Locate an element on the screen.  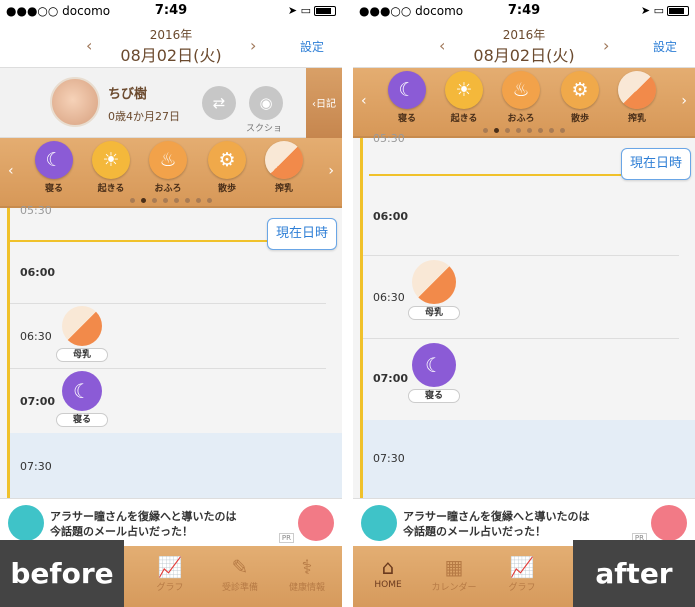
sun-icon: ☀ is located at coordinates (111, 160).